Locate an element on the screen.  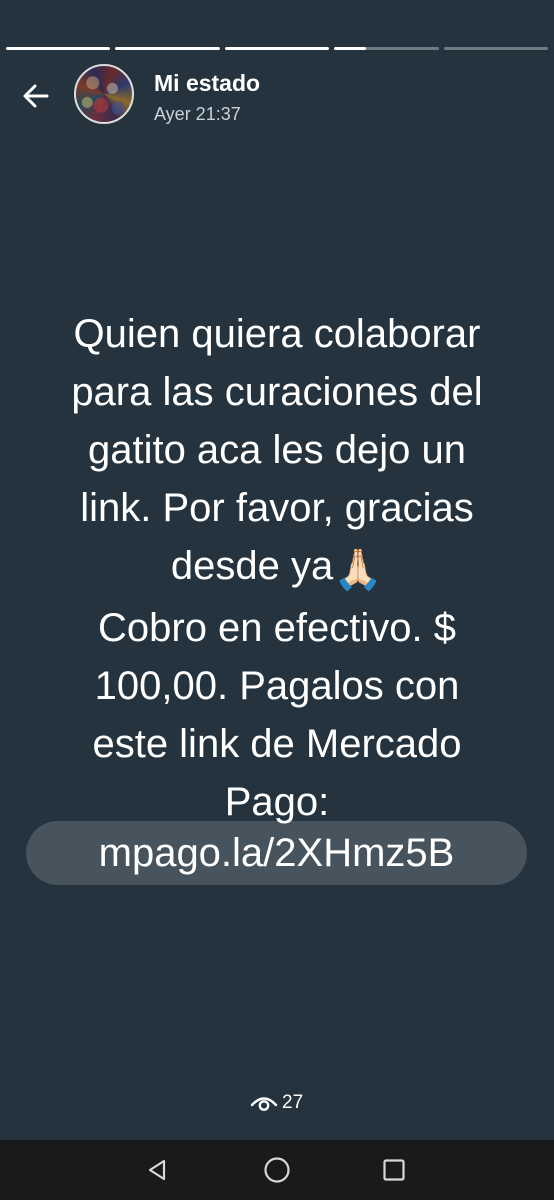
arrow-left-icon is located at coordinates (36, 96).